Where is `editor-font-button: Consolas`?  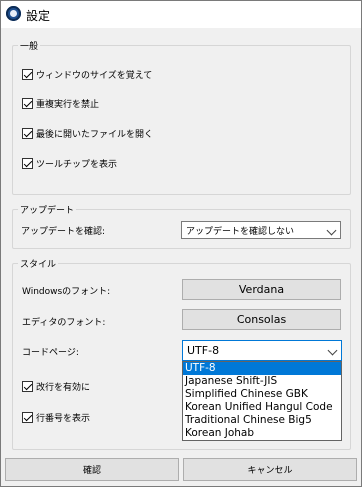 editor-font-button: Consolas is located at coordinates (261, 319).